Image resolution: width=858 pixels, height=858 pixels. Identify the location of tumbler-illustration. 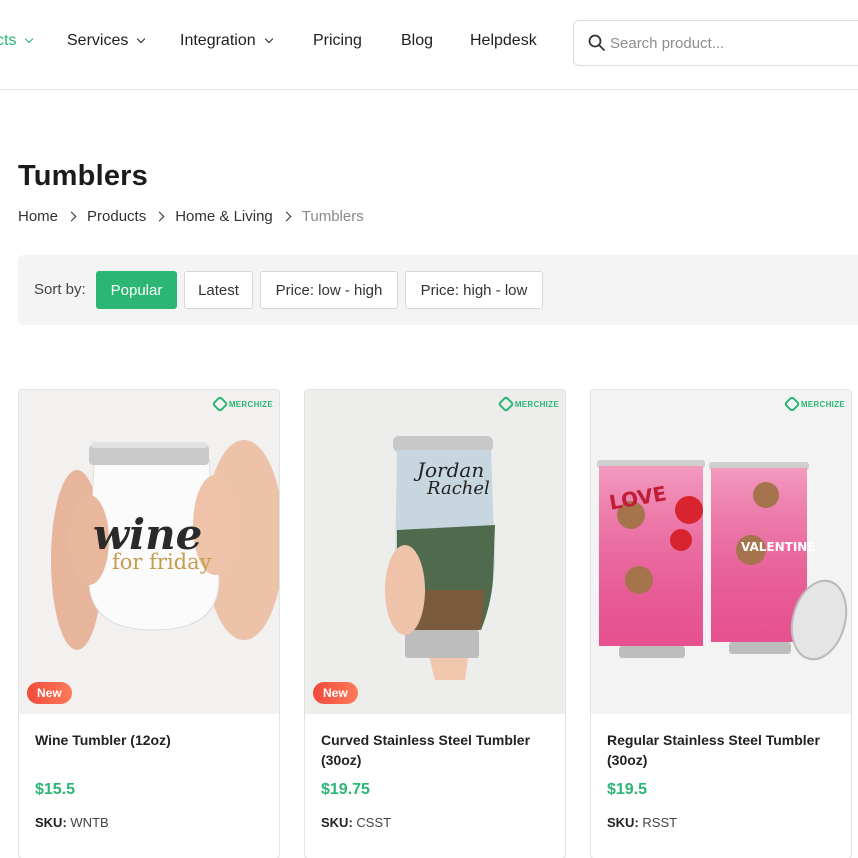
(440, 558).